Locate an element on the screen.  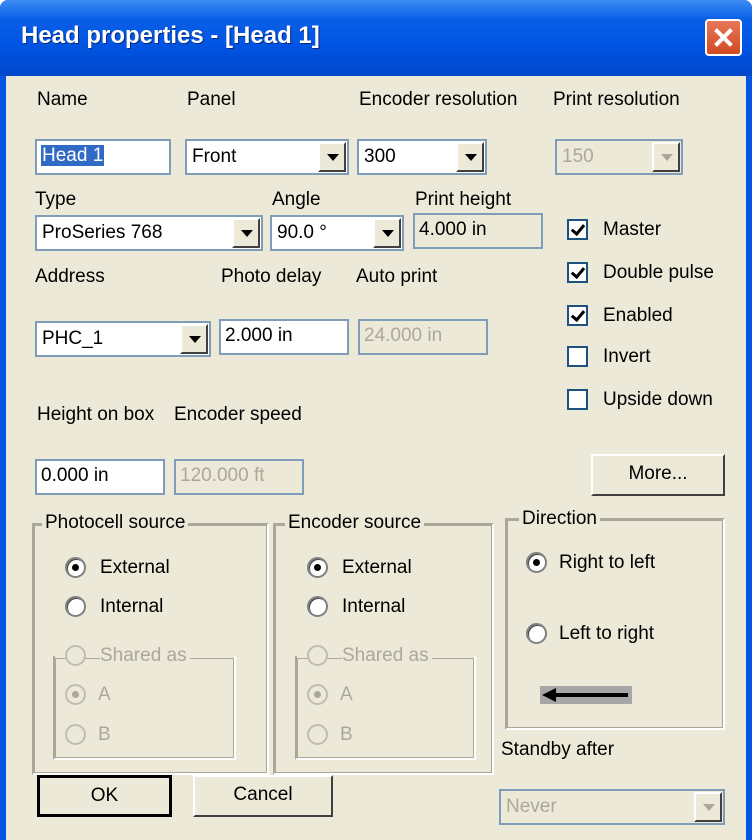
photocell-external-radio is located at coordinates (75, 567).